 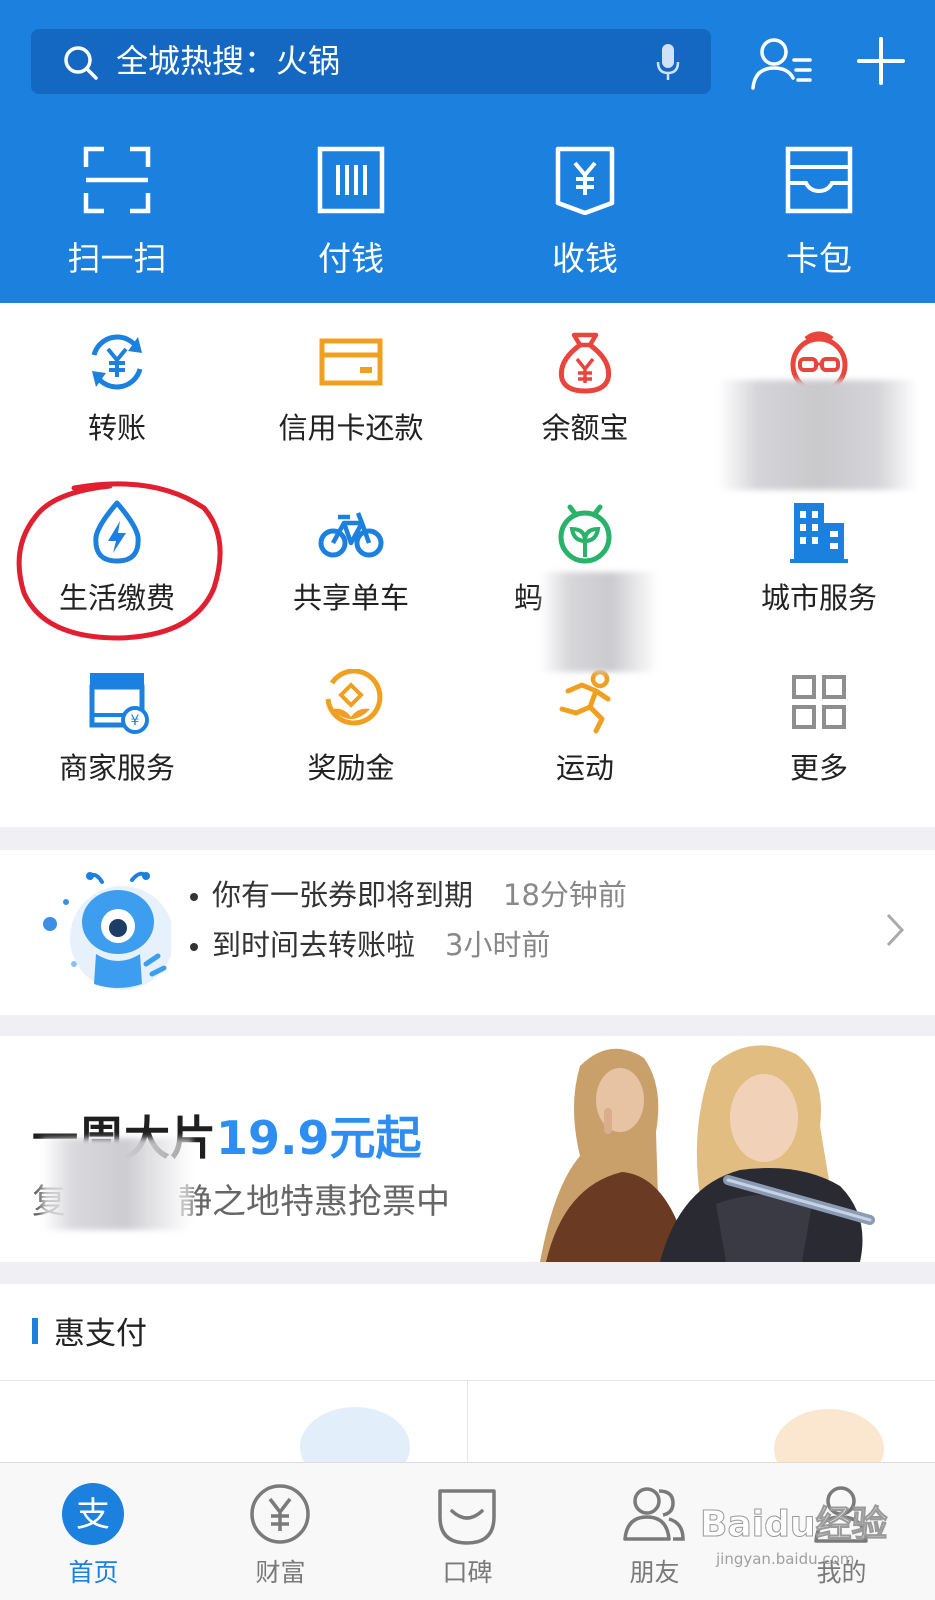 What do you see at coordinates (351, 535) in the screenshot?
I see `bicycle-icon` at bounding box center [351, 535].